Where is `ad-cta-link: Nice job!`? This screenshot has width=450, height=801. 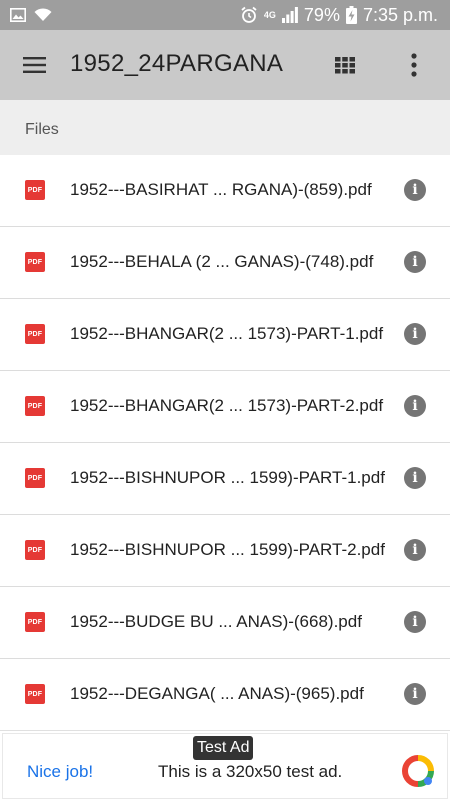 ad-cta-link: Nice job! is located at coordinates (60, 772).